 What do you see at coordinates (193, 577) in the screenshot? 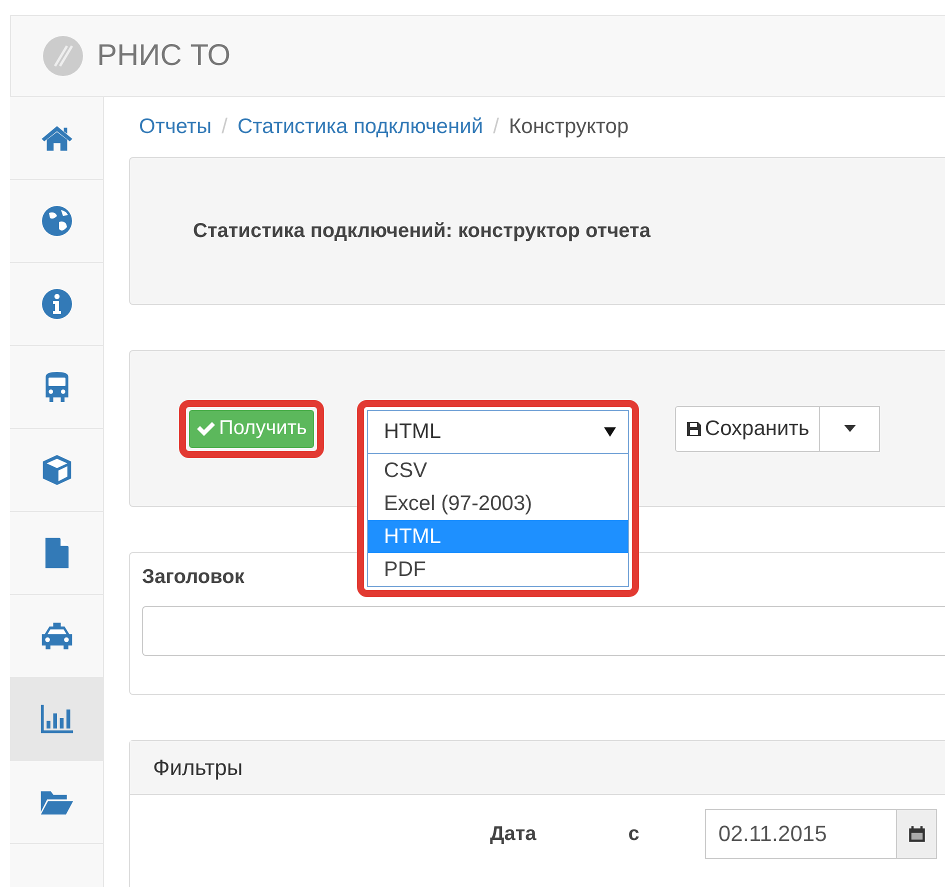
I see `field-label: Заголовок` at bounding box center [193, 577].